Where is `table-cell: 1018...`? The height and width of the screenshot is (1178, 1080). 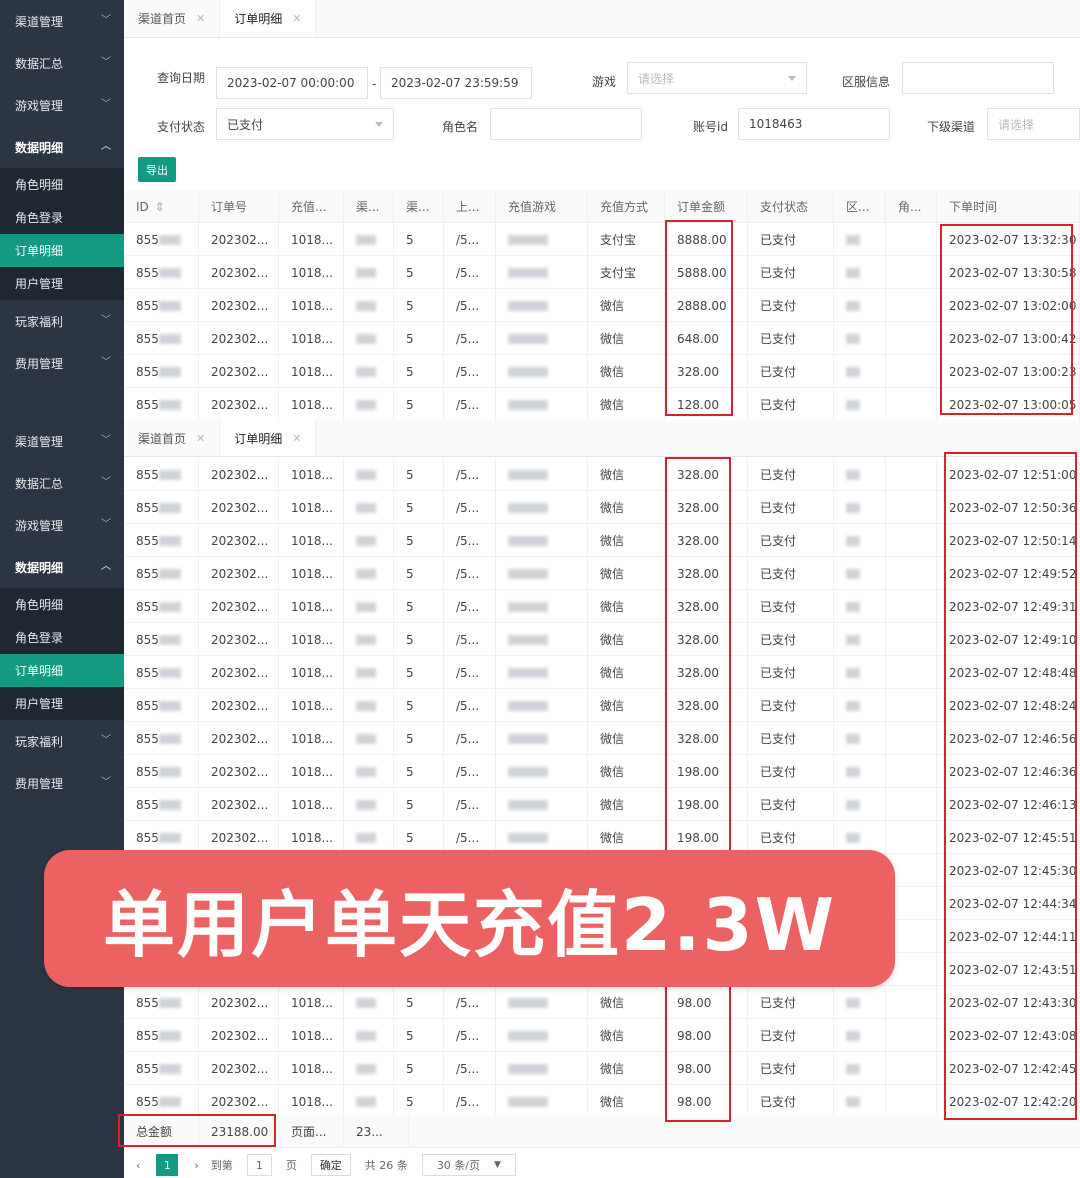
table-cell: 1018... is located at coordinates (311, 1035).